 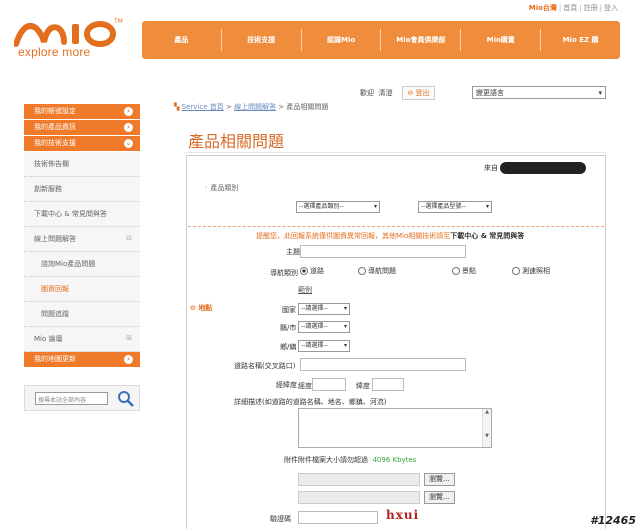 I want to click on language-select: 變更語言 ▾, so click(x=539, y=92).